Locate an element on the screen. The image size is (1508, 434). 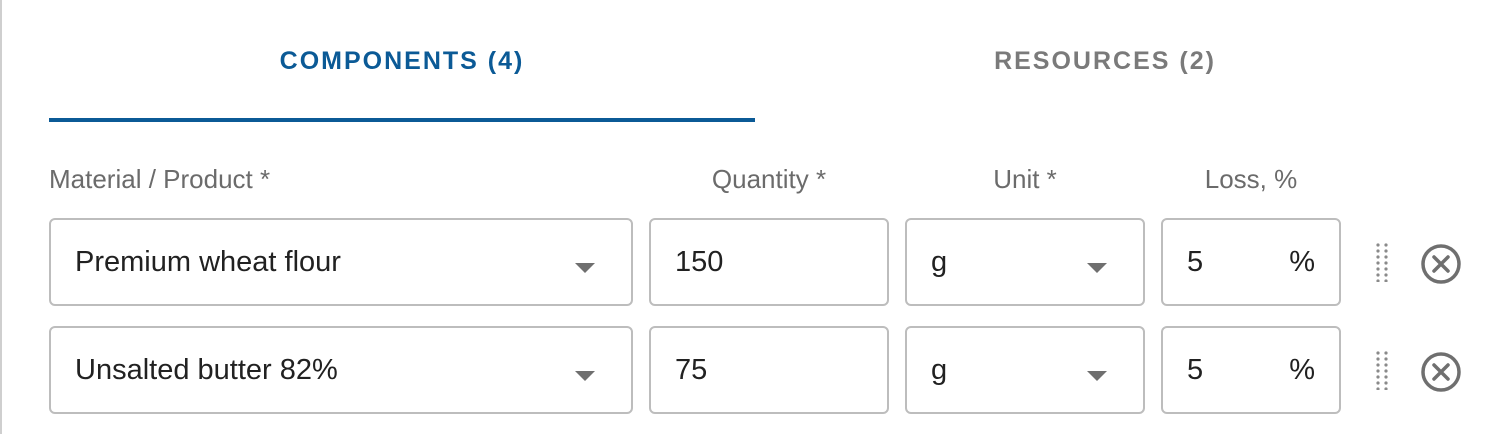
column-header-unit: Unit * is located at coordinates (1025, 179).